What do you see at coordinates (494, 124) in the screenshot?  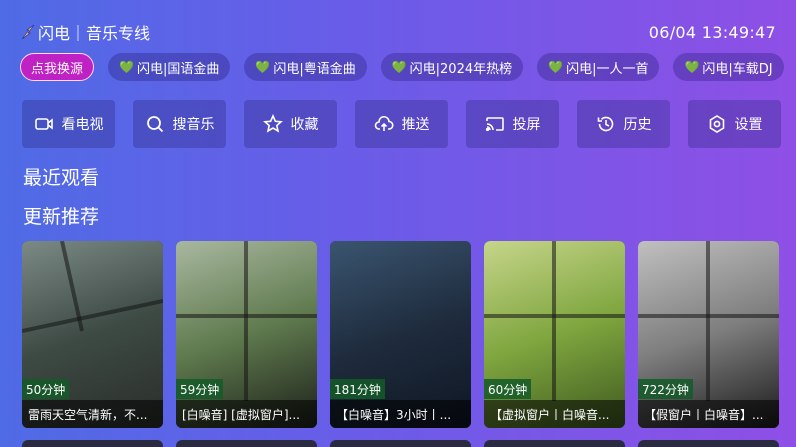 I see `cast-icon` at bounding box center [494, 124].